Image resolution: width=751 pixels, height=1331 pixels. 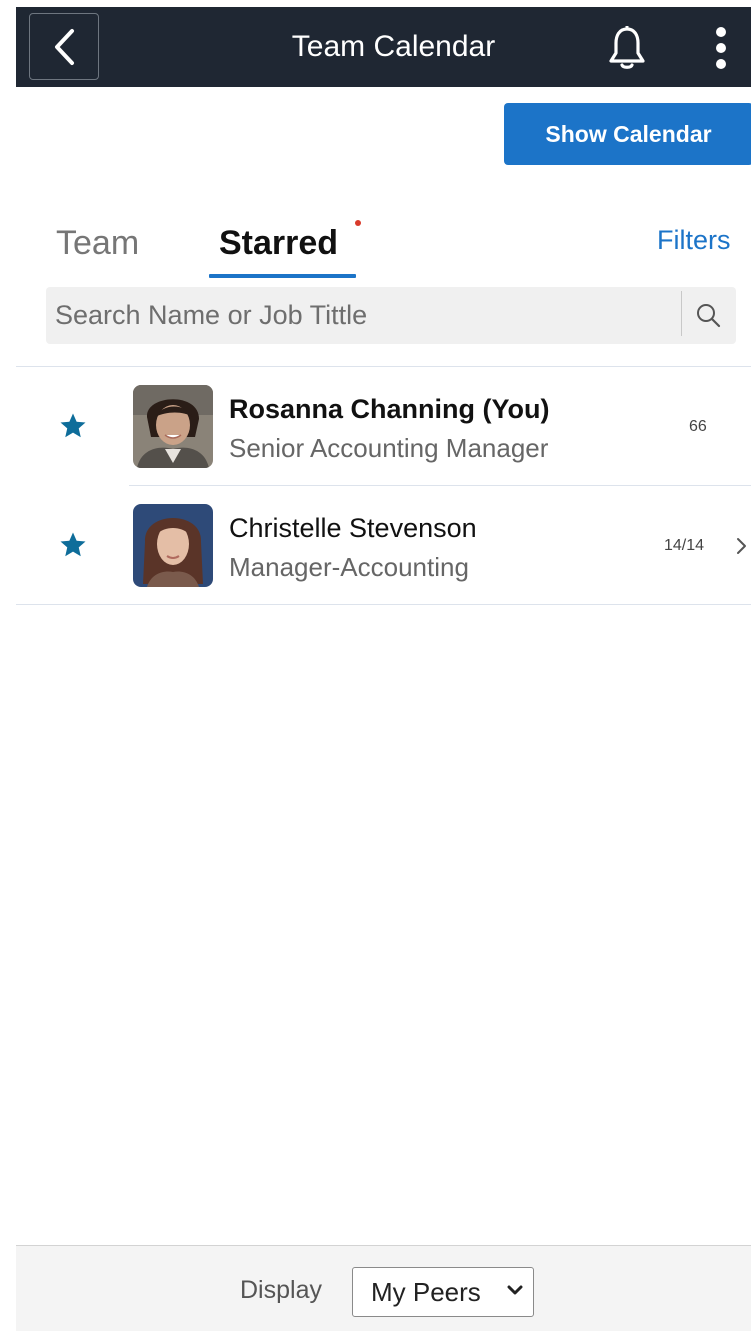 I want to click on search-icon, so click(x=709, y=316).